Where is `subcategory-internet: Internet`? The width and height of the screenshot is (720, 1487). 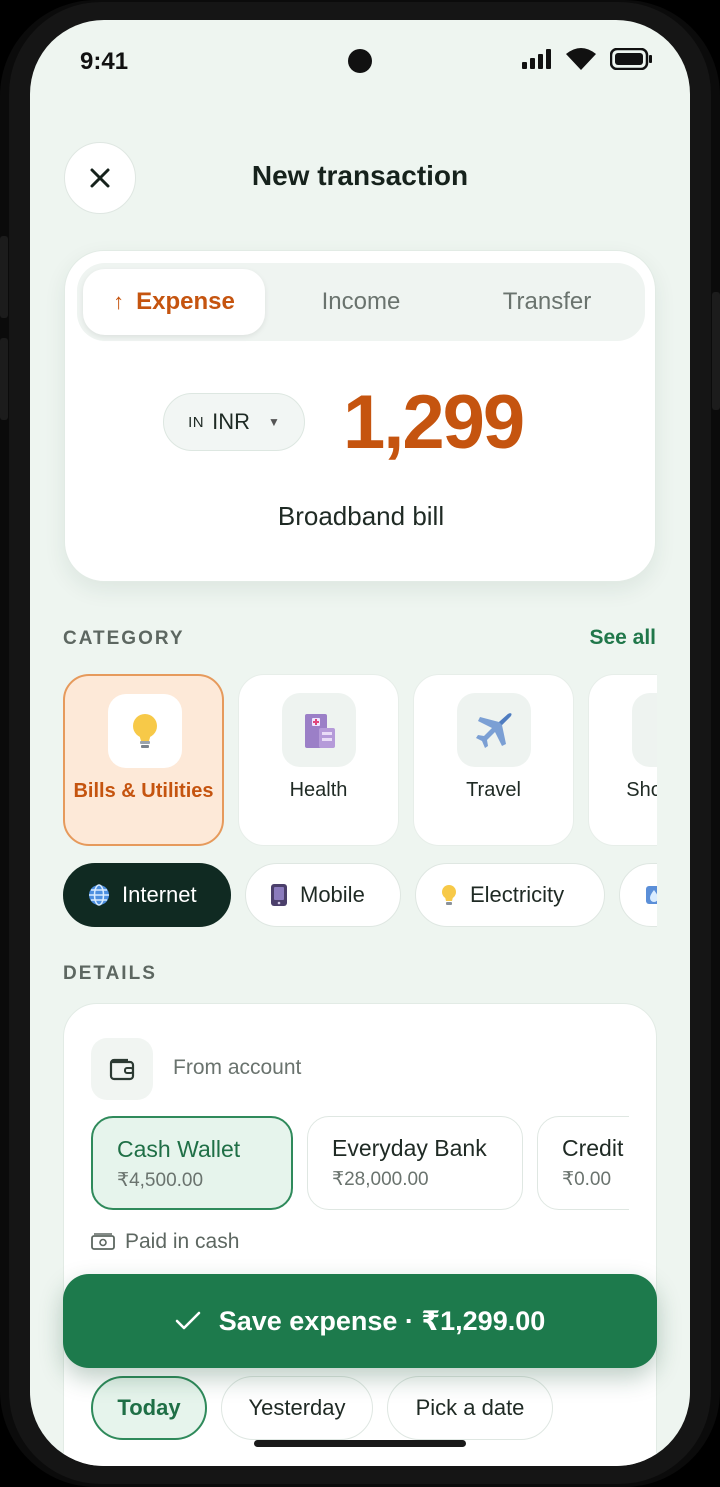
subcategory-internet: Internet is located at coordinates (147, 895).